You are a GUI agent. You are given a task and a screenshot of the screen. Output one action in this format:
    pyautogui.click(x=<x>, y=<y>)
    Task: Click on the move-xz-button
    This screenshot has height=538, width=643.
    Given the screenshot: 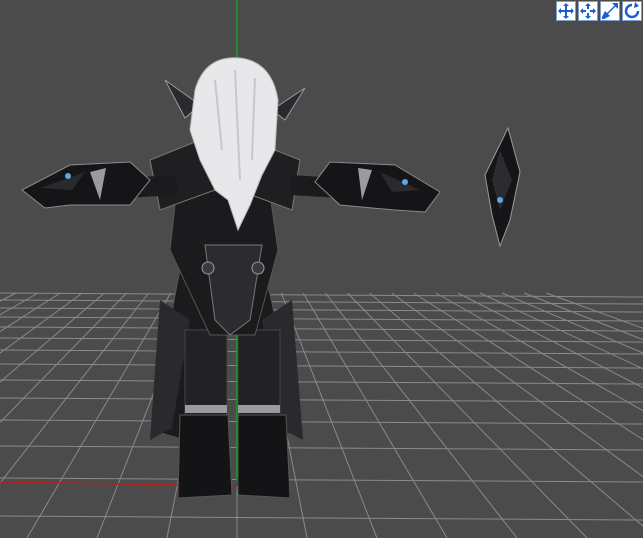 What is the action you would take?
    pyautogui.click(x=588, y=11)
    